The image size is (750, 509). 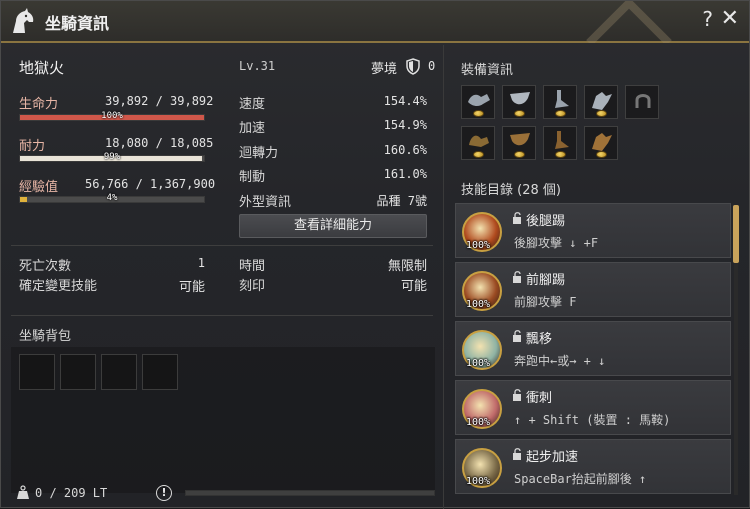 I want to click on armor-slot, so click(x=601, y=102).